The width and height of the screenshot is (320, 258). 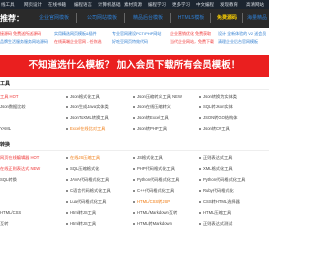 What do you see at coordinates (20, 34) in the screenshot?
I see `promo-link: 接源码 免费送所送源码` at bounding box center [20, 34].